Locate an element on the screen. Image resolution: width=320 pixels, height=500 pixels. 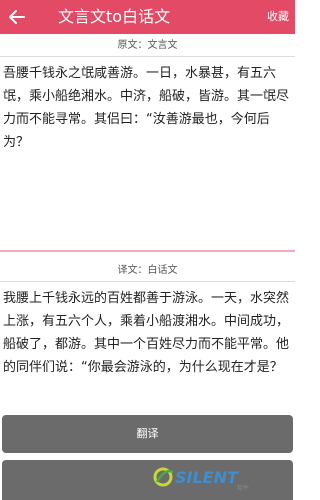
page-title: 文言文to白话文 is located at coordinates (114, 16).